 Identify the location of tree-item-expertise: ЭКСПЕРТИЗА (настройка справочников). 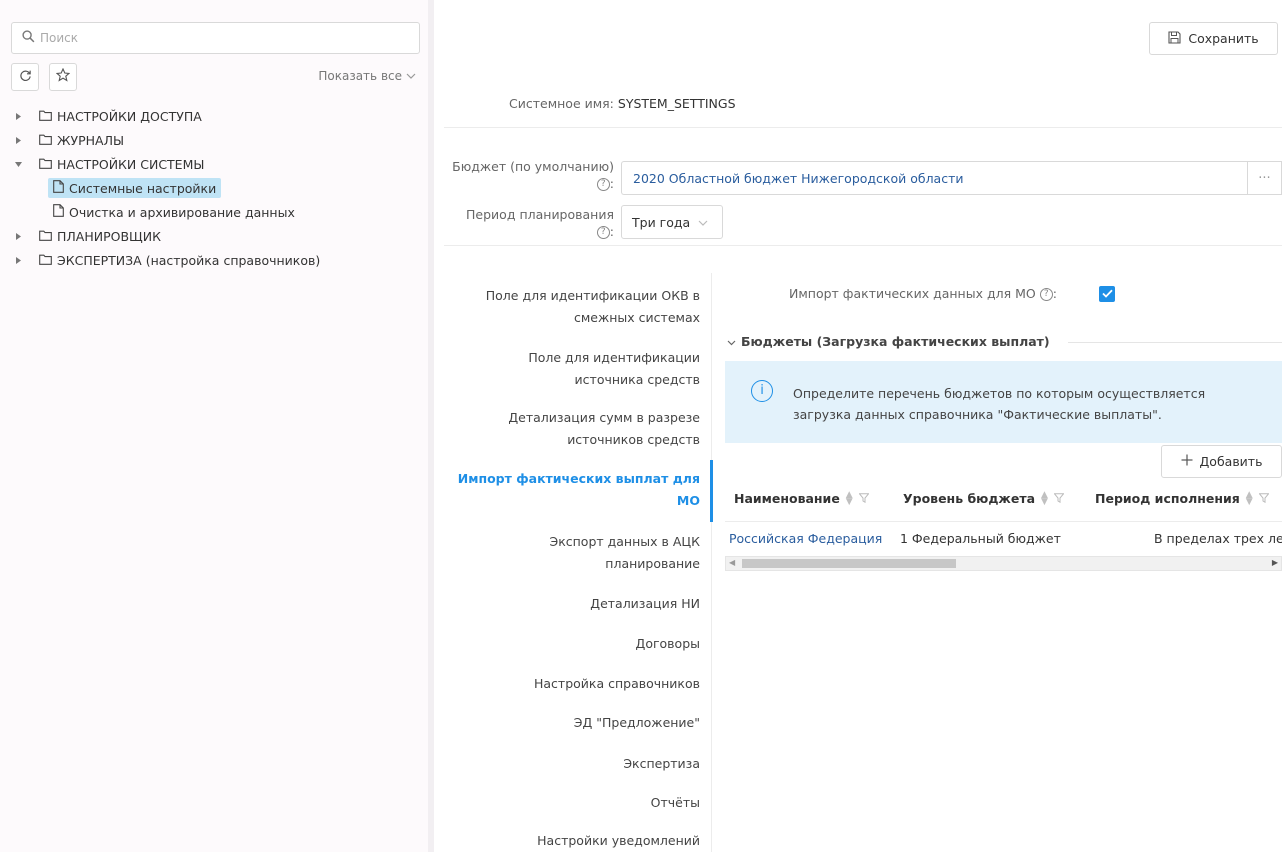
(214, 260).